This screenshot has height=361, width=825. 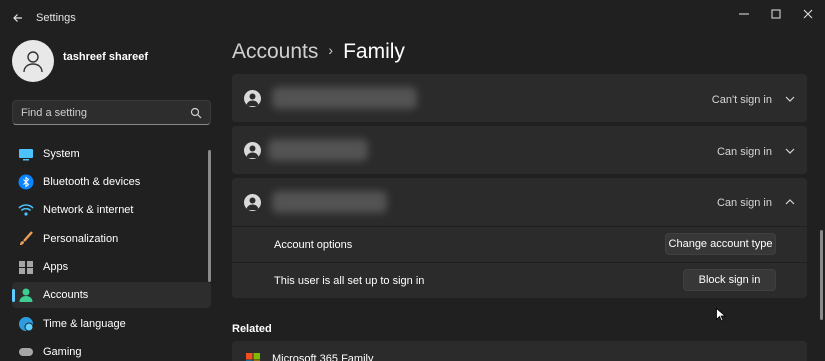 What do you see at coordinates (105, 57) in the screenshot?
I see `profile-name: tashreef shareef` at bounding box center [105, 57].